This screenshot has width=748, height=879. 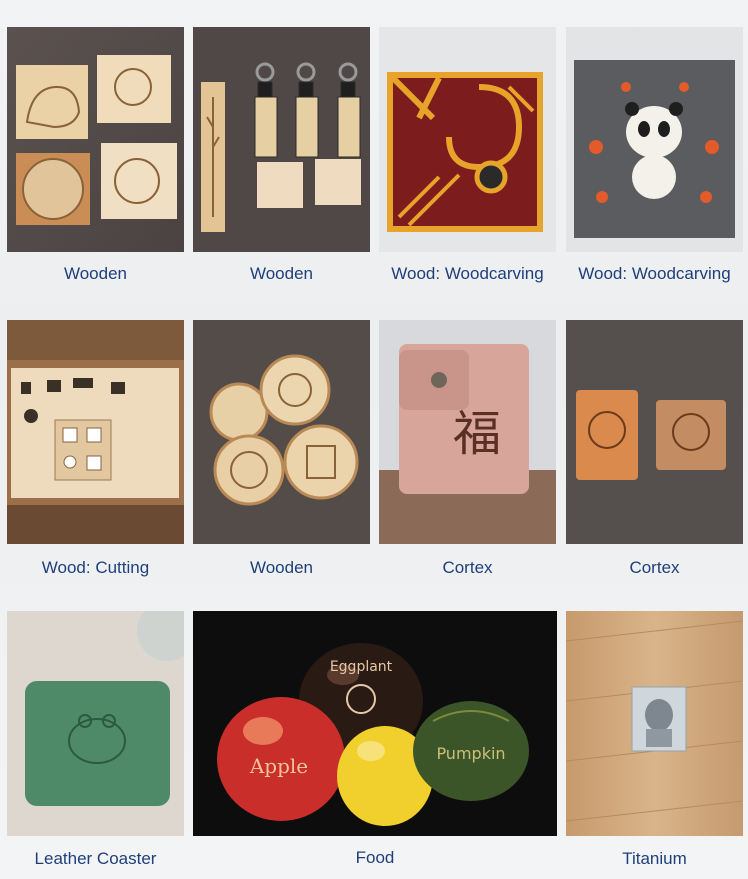 What do you see at coordinates (281, 139) in the screenshot?
I see `photo-wood-keychains` at bounding box center [281, 139].